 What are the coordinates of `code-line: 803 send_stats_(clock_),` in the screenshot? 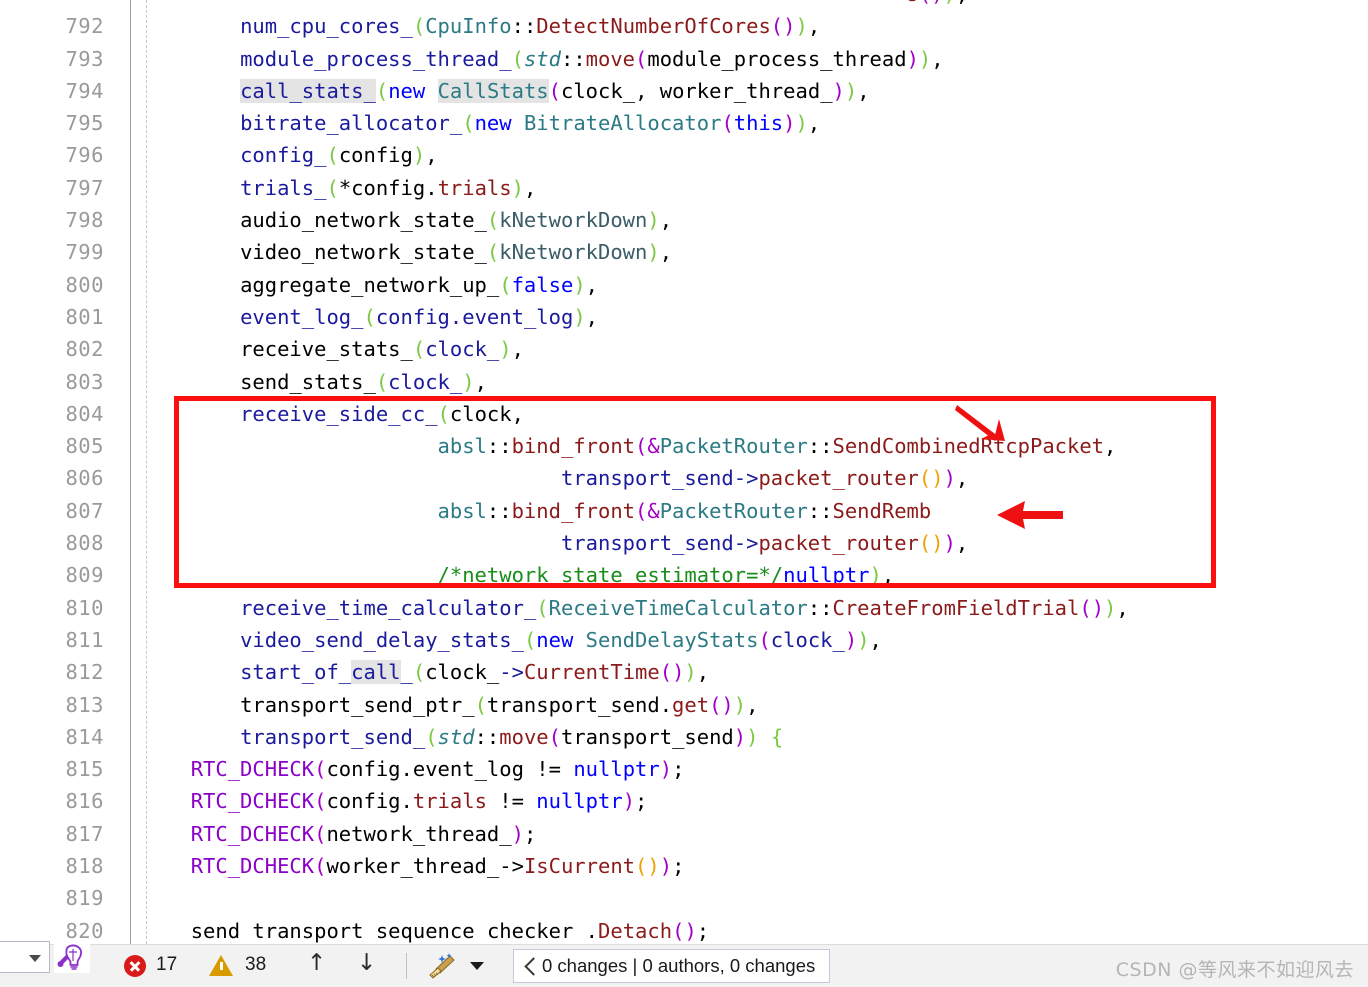 It's located at (684, 382).